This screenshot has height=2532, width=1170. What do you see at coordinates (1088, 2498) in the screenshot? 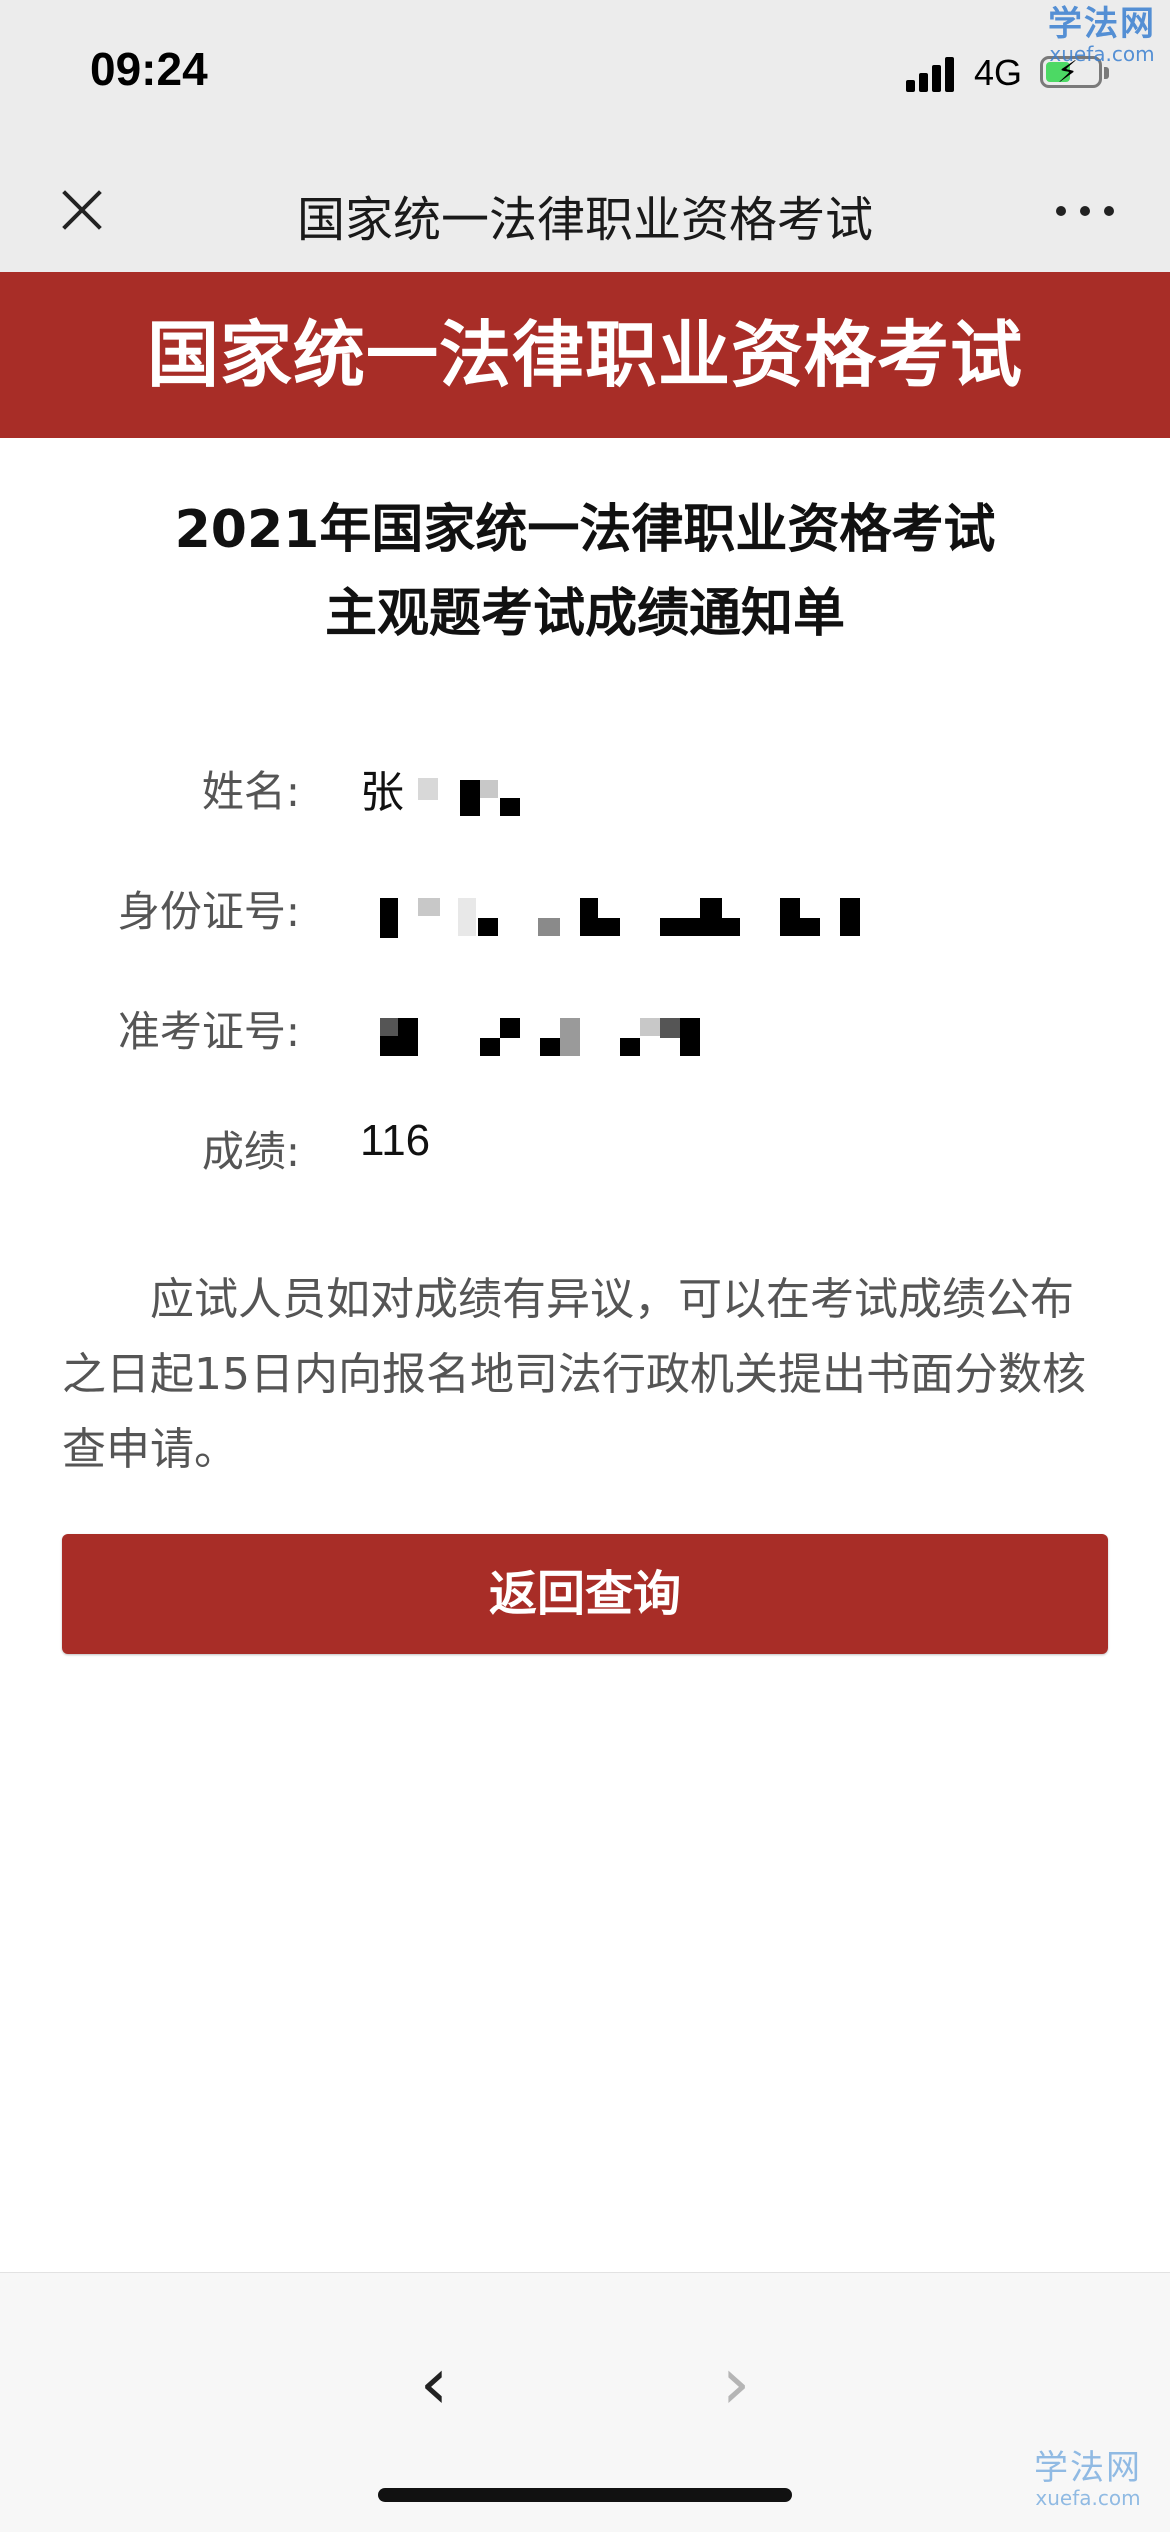
I see `watermark-en-bottom: xuefa.com` at bounding box center [1088, 2498].